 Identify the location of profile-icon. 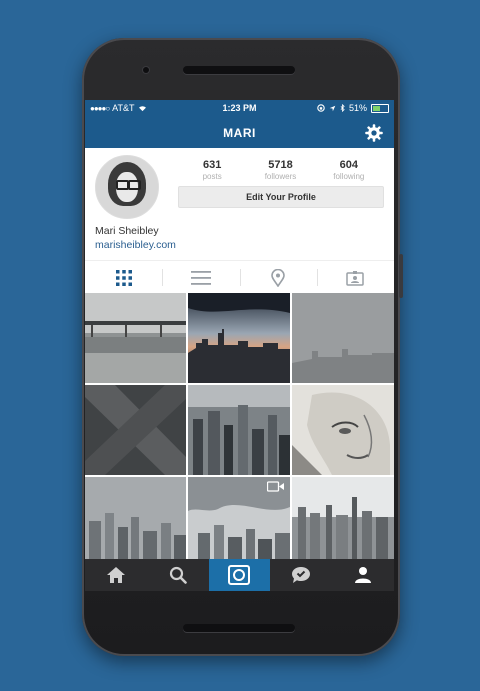
(363, 575).